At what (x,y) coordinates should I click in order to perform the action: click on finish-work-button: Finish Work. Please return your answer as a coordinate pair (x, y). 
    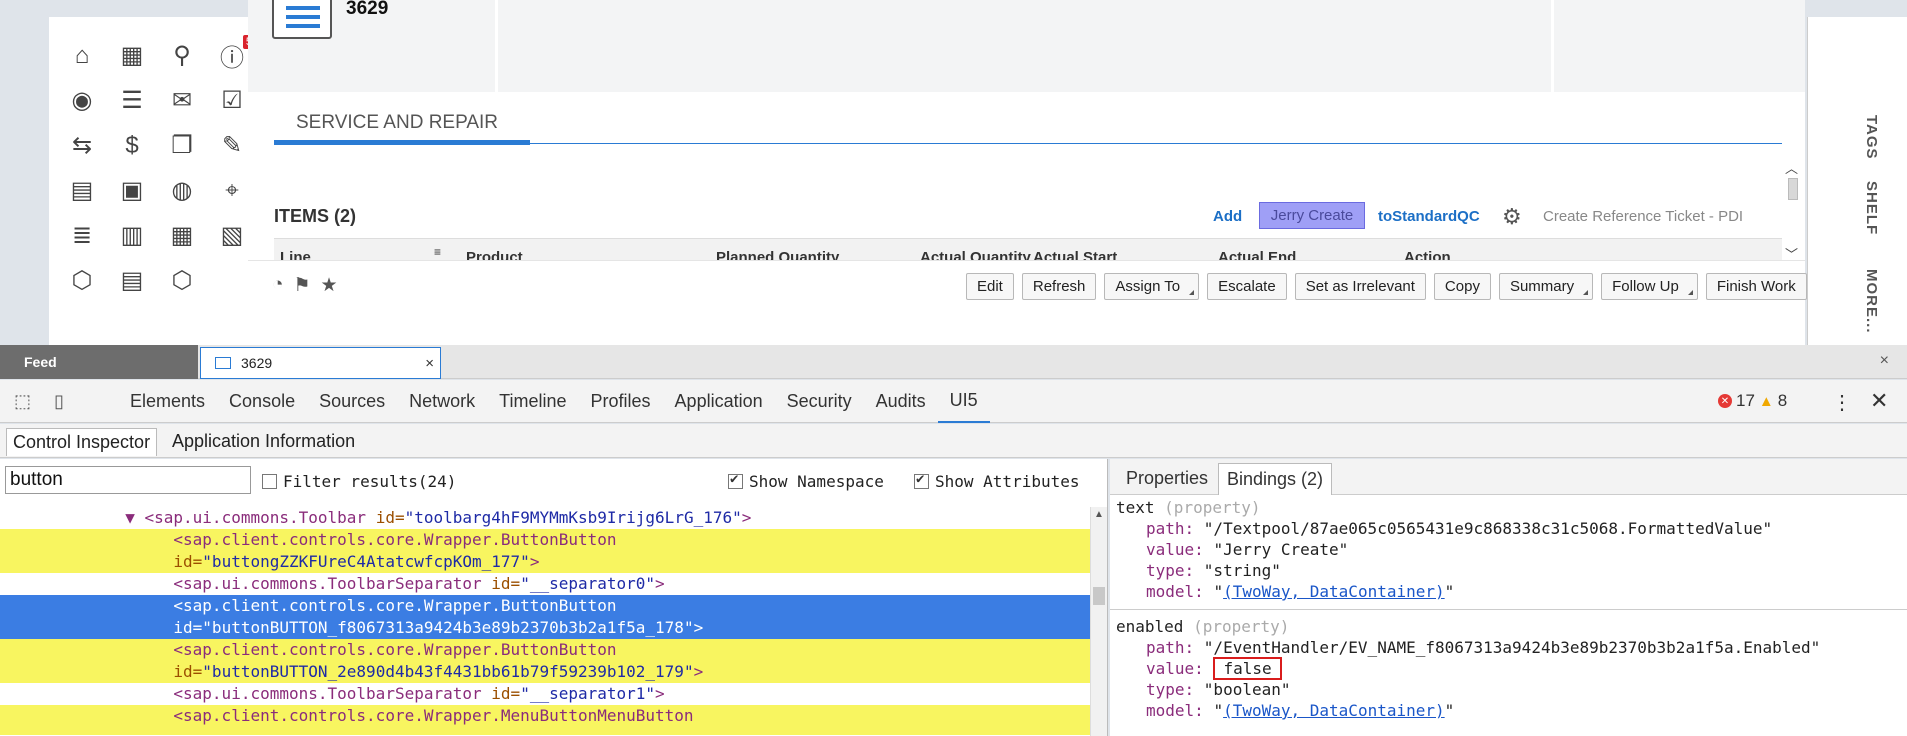
    Looking at the image, I should click on (1756, 286).